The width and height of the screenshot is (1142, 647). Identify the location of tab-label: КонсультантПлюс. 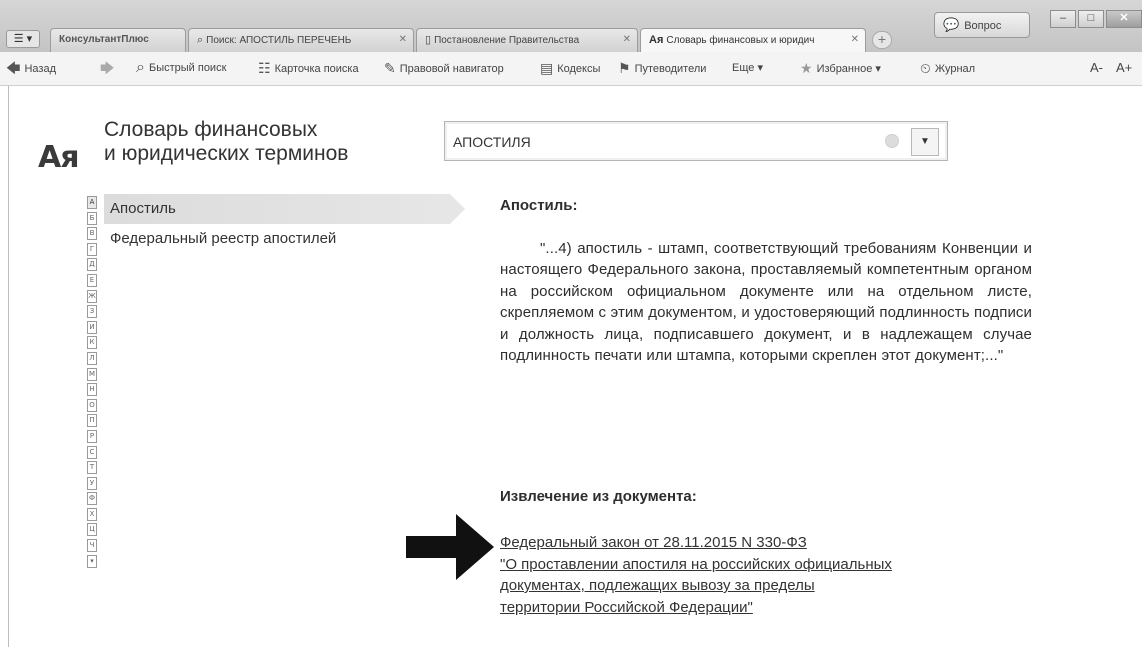
(104, 39).